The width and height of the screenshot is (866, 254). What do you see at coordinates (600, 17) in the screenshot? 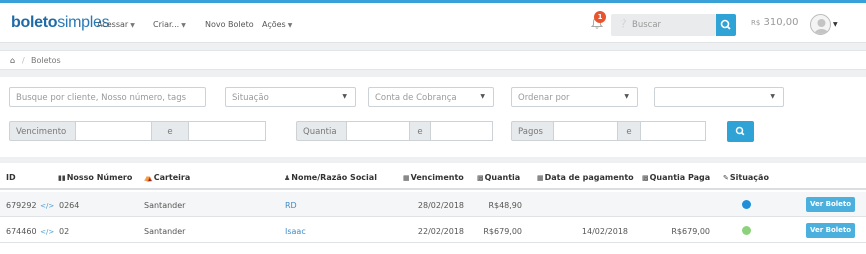
I see `notification-badge: 1` at bounding box center [600, 17].